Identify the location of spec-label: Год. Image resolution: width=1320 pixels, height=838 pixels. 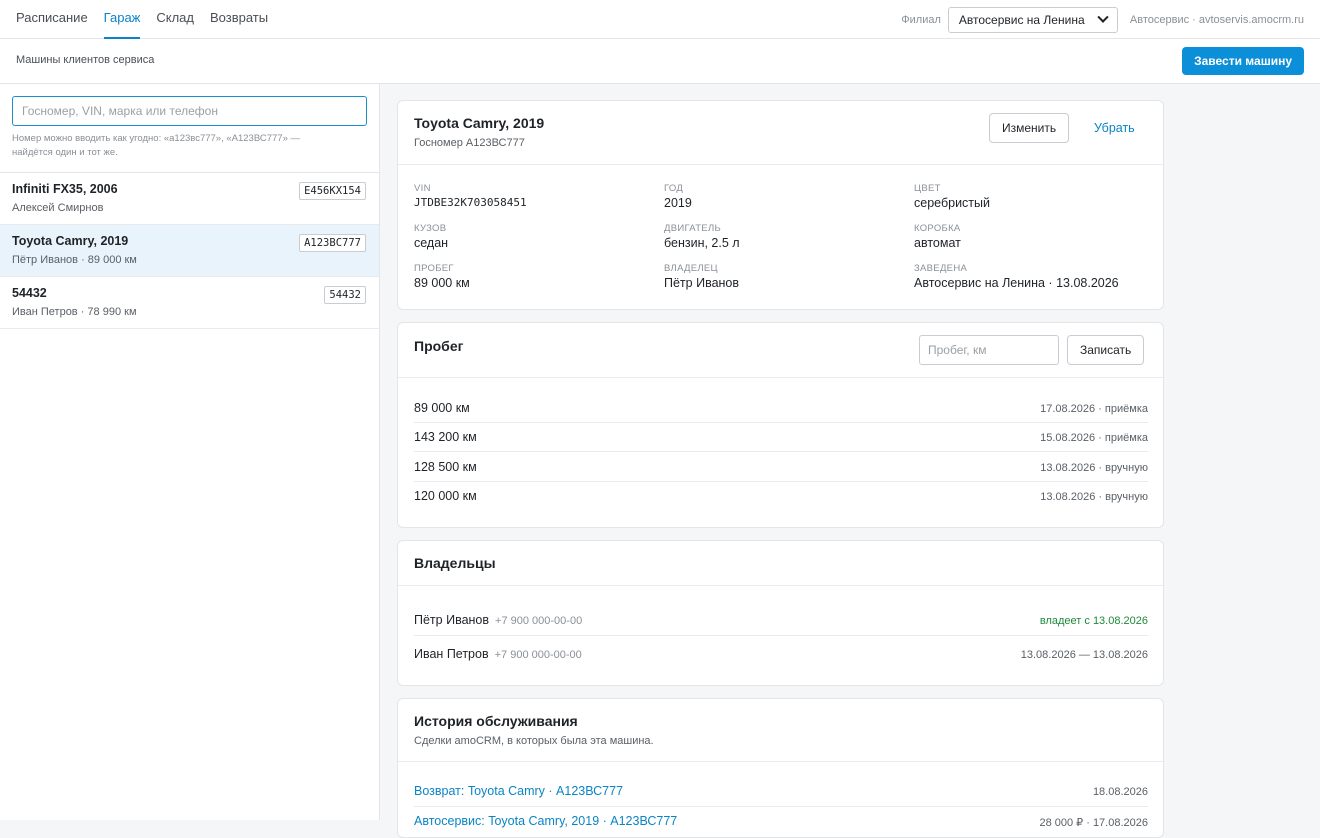
(674, 188).